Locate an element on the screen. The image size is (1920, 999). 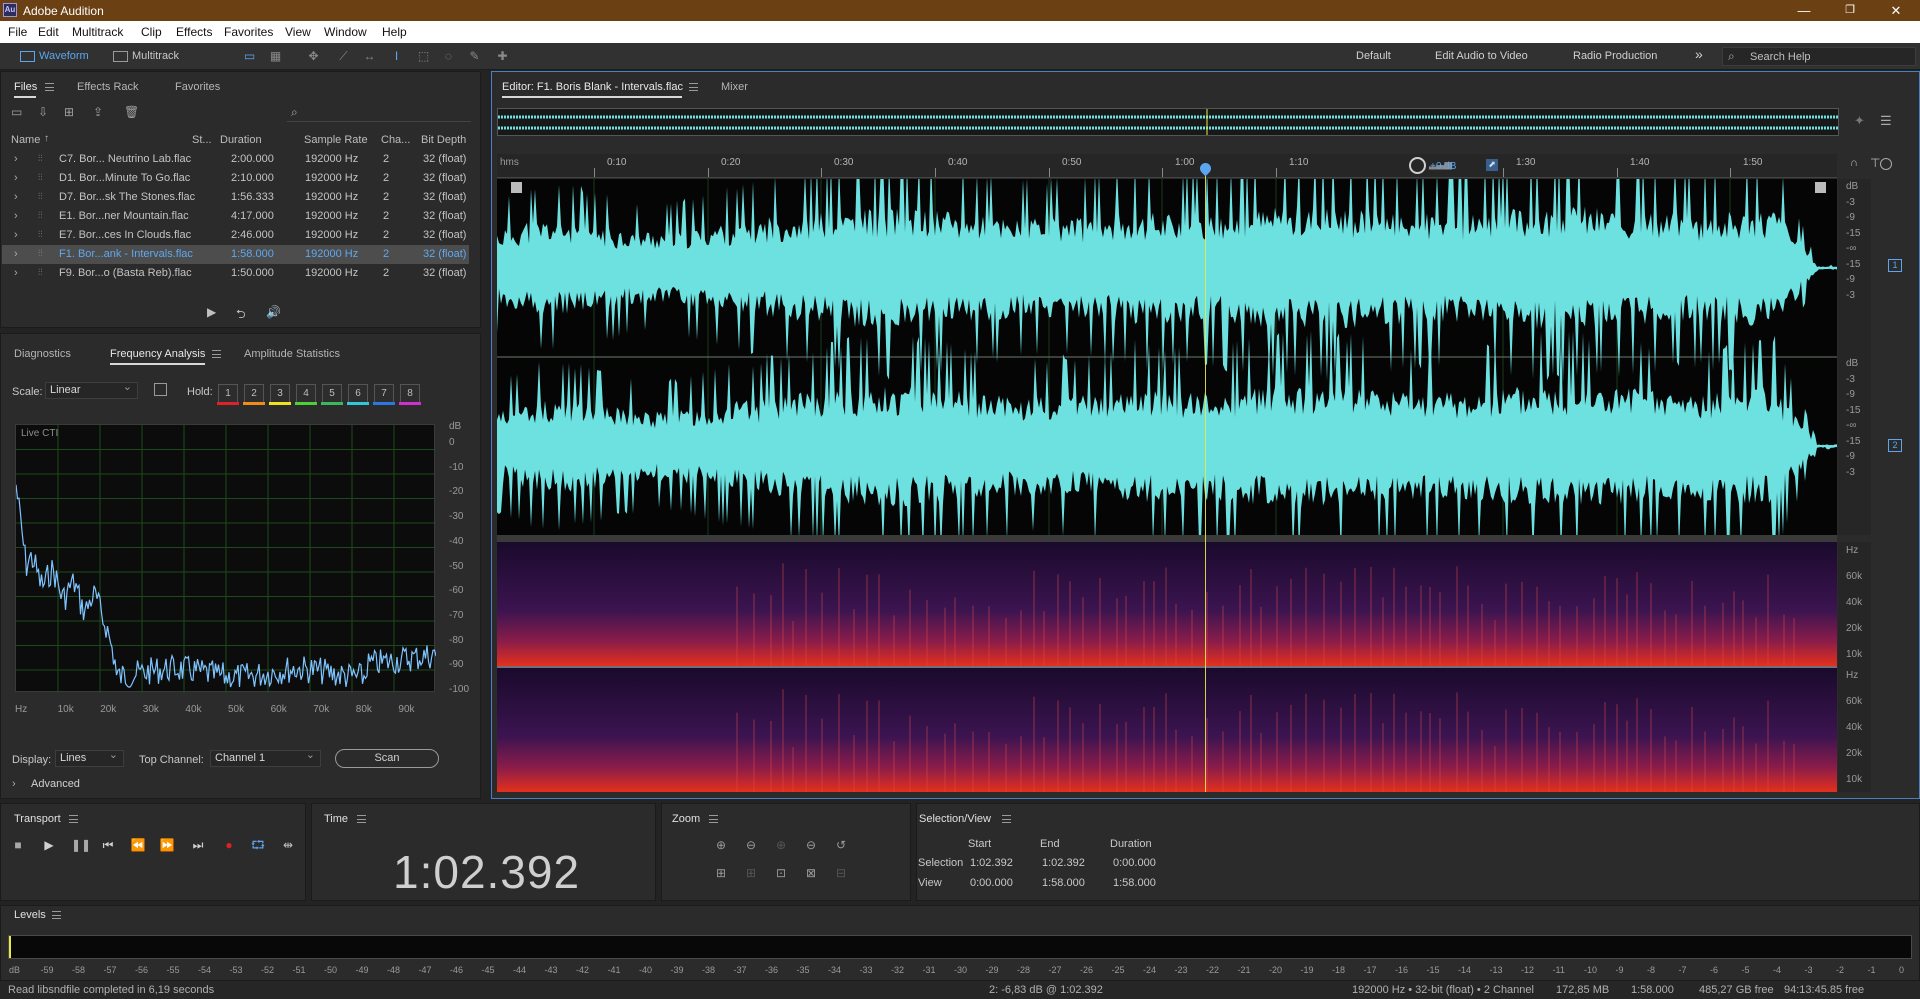
brush-tool-icon: ✎ is located at coordinates (474, 56).